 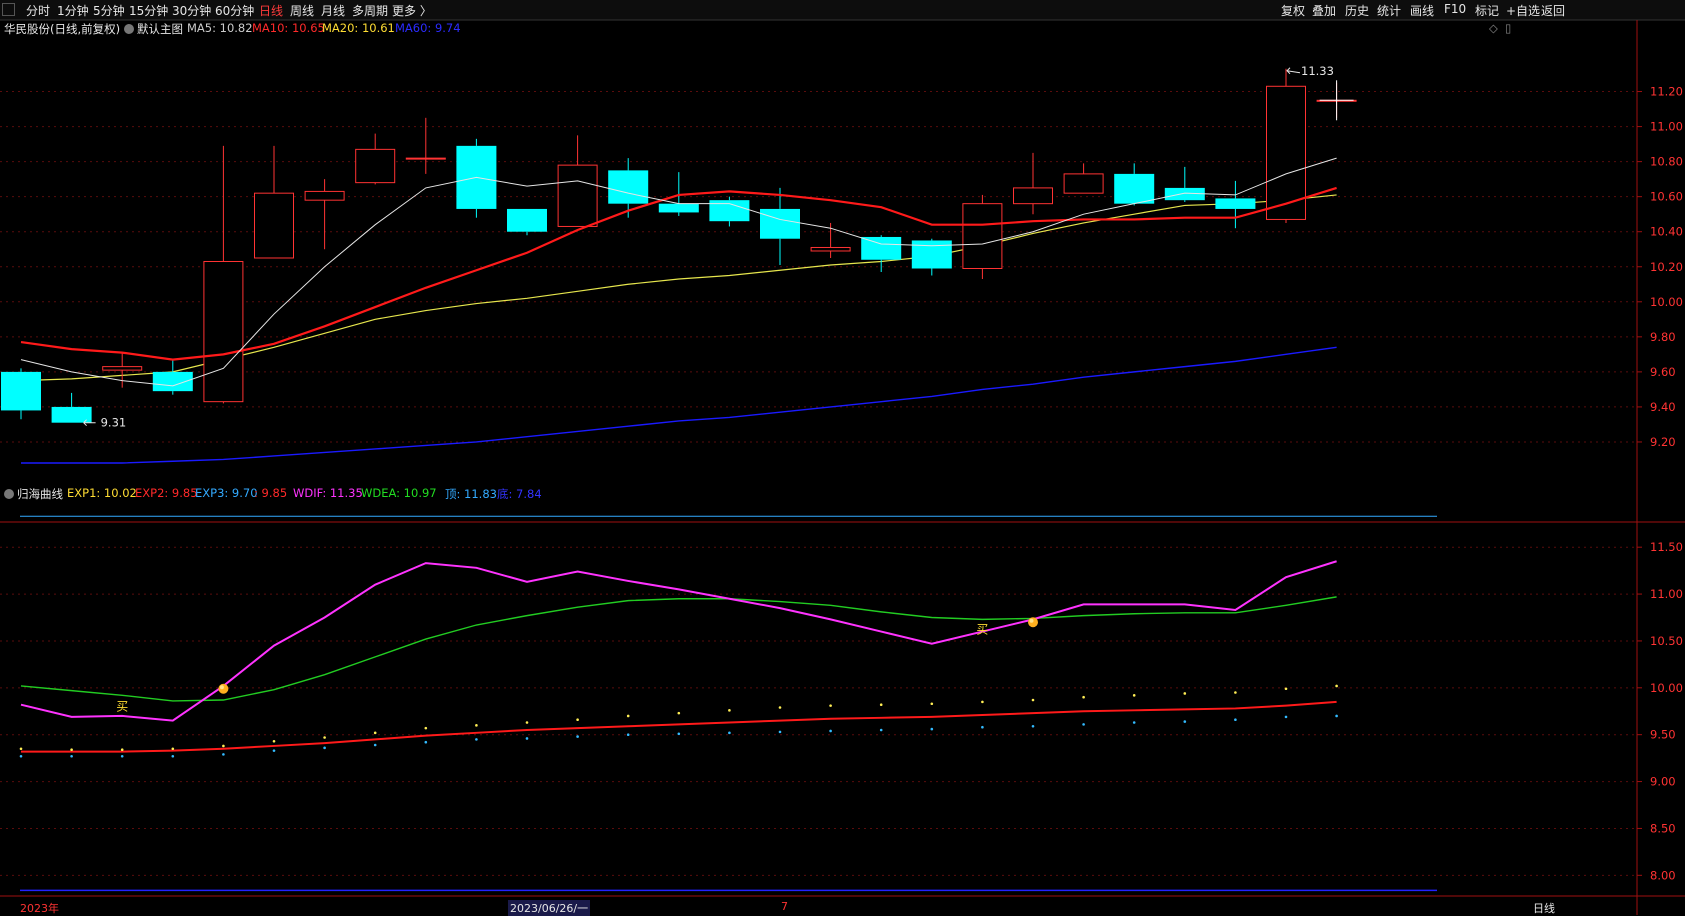 What do you see at coordinates (679, 726) in the screenshot?
I see `exp2-line` at bounding box center [679, 726].